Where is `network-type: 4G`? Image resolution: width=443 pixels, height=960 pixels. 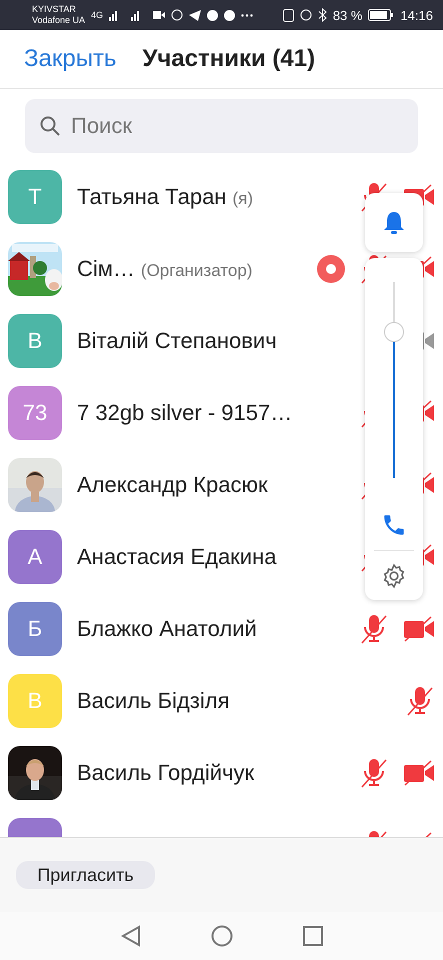
network-type: 4G is located at coordinates (97, 15).